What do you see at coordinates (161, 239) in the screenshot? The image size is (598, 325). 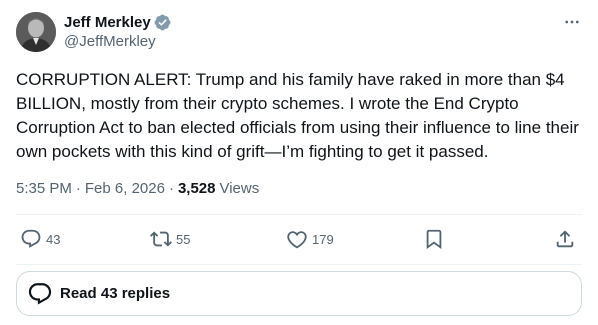 I see `repost-icon` at bounding box center [161, 239].